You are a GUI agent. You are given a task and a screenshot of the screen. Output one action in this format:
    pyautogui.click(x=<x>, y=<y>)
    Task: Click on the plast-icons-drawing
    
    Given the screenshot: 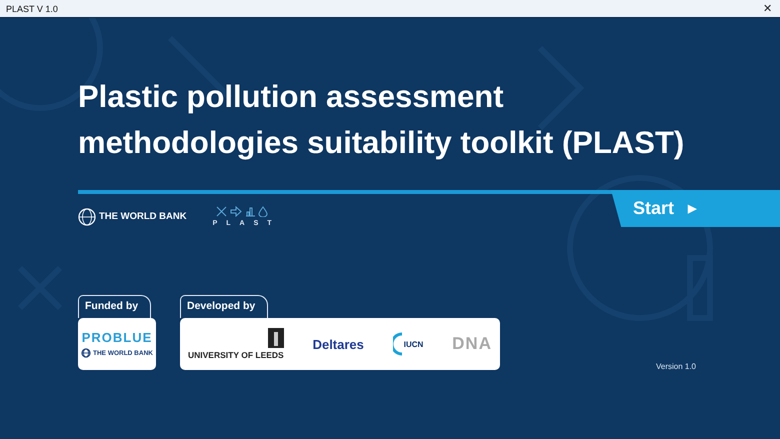 What is the action you would take?
    pyautogui.click(x=242, y=211)
    